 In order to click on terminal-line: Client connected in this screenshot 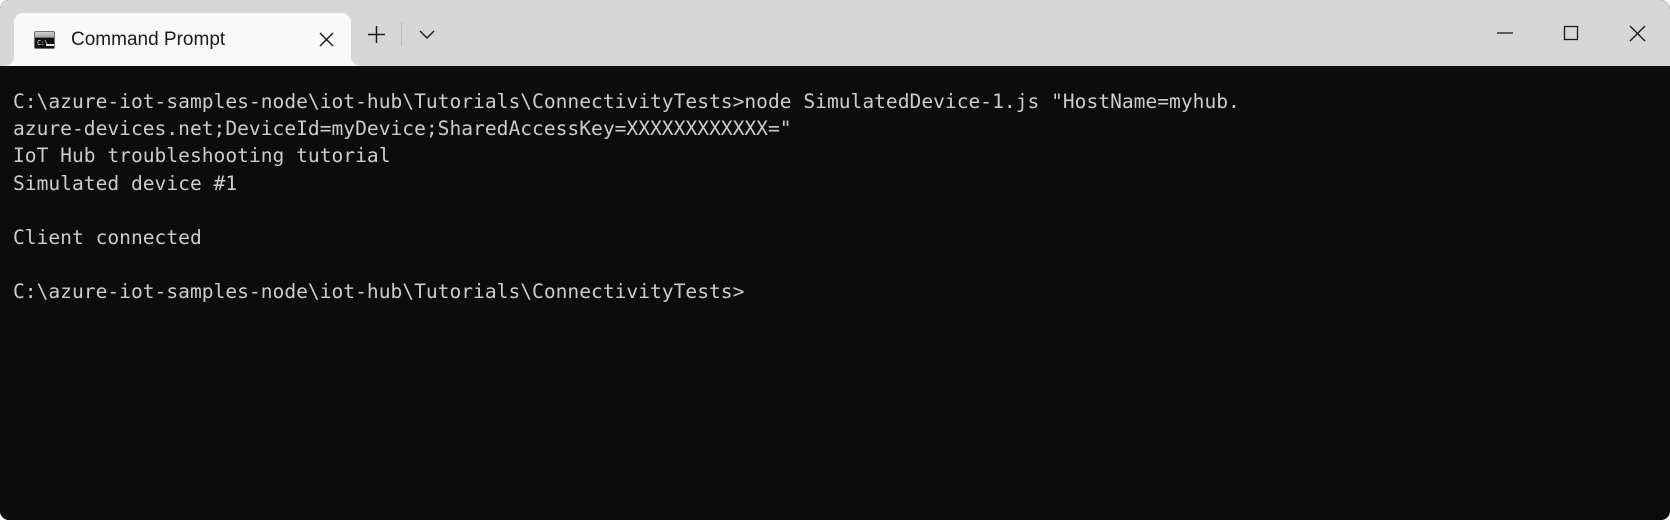, I will do `click(107, 237)`.